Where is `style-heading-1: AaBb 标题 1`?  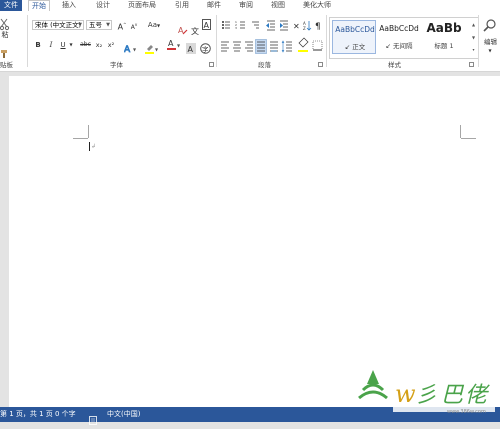
style-heading-1: AaBb 标题 1 is located at coordinates (444, 37).